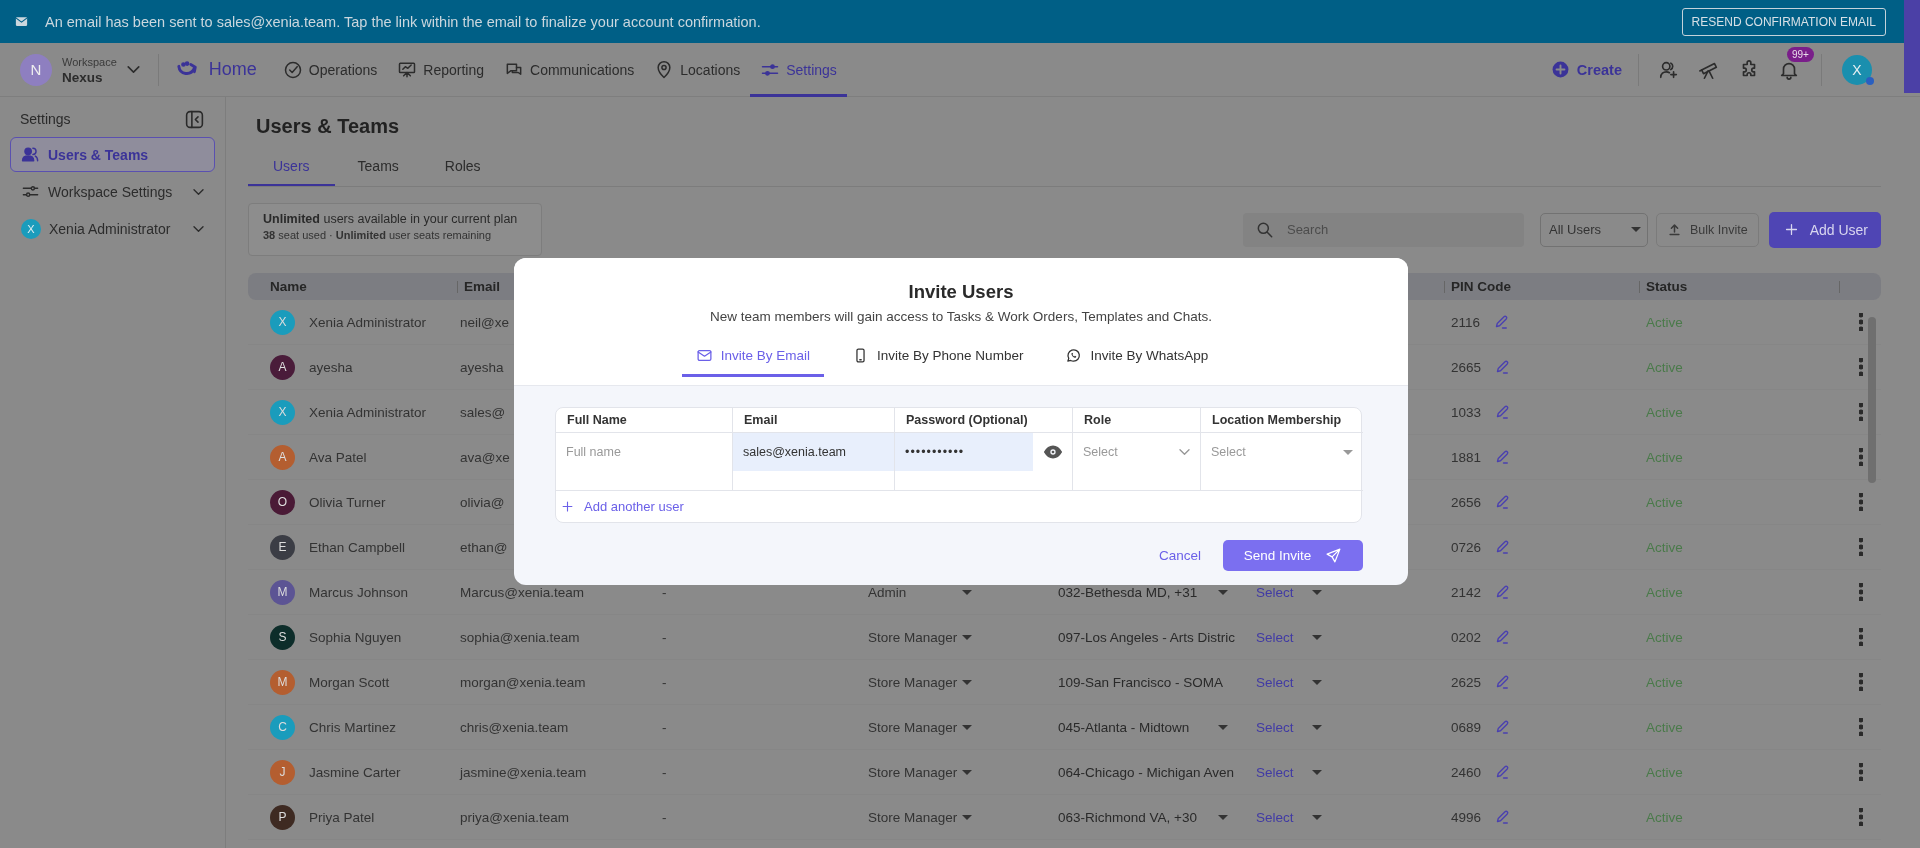 The width and height of the screenshot is (1920, 848). I want to click on user-name: Chris Martinez, so click(353, 727).